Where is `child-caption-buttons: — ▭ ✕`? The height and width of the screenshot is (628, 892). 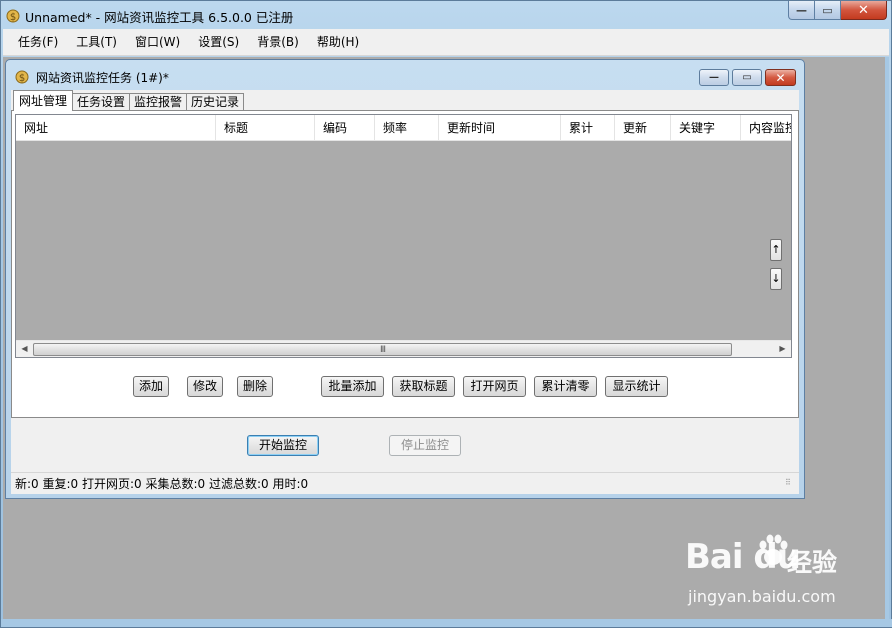 child-caption-buttons: — ▭ ✕ is located at coordinates (747, 77).